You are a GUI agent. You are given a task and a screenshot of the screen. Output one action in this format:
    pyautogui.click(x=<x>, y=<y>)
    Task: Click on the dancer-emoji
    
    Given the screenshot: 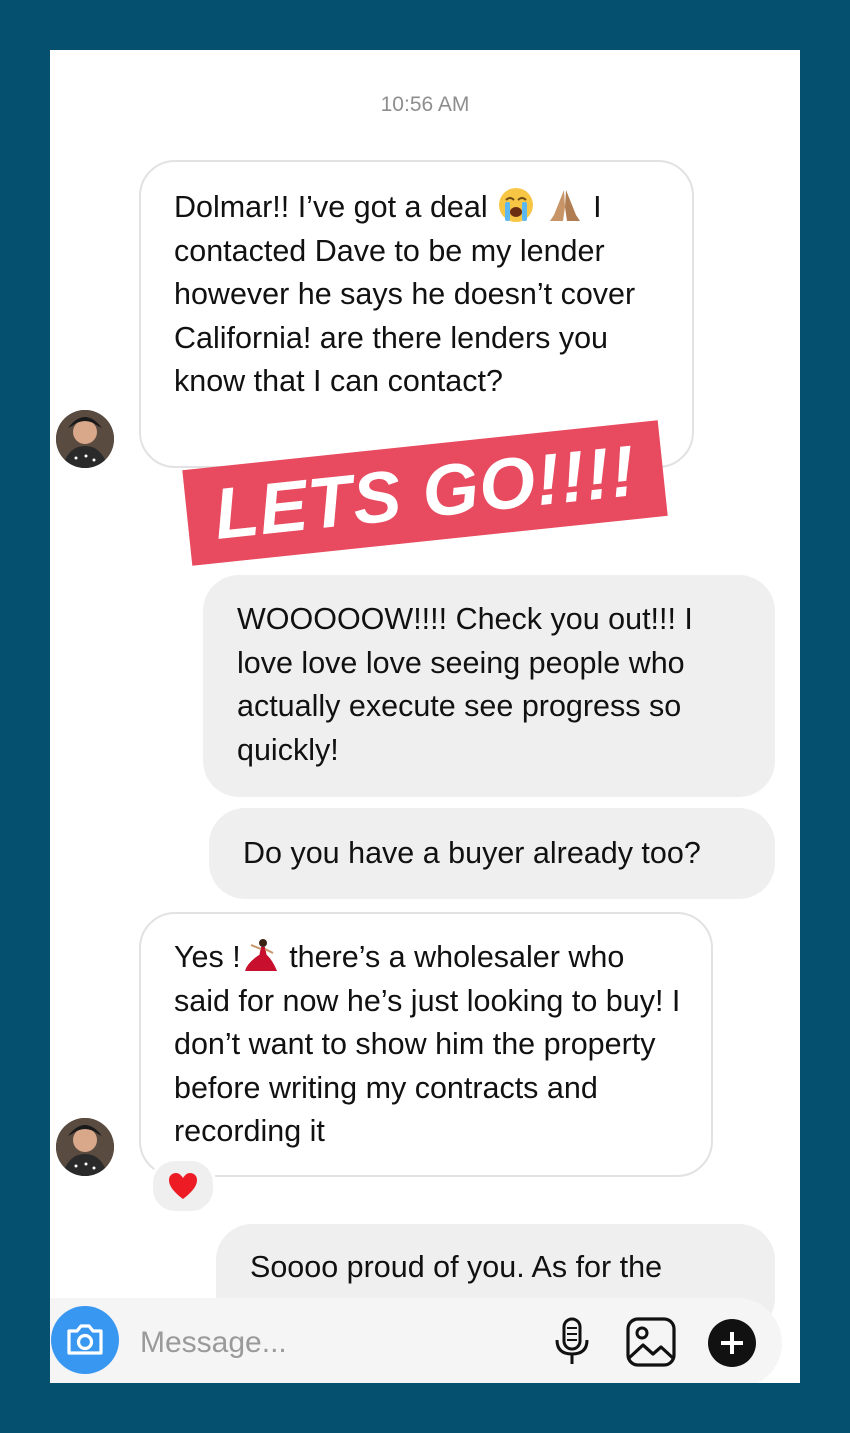 What is the action you would take?
    pyautogui.click(x=260, y=955)
    